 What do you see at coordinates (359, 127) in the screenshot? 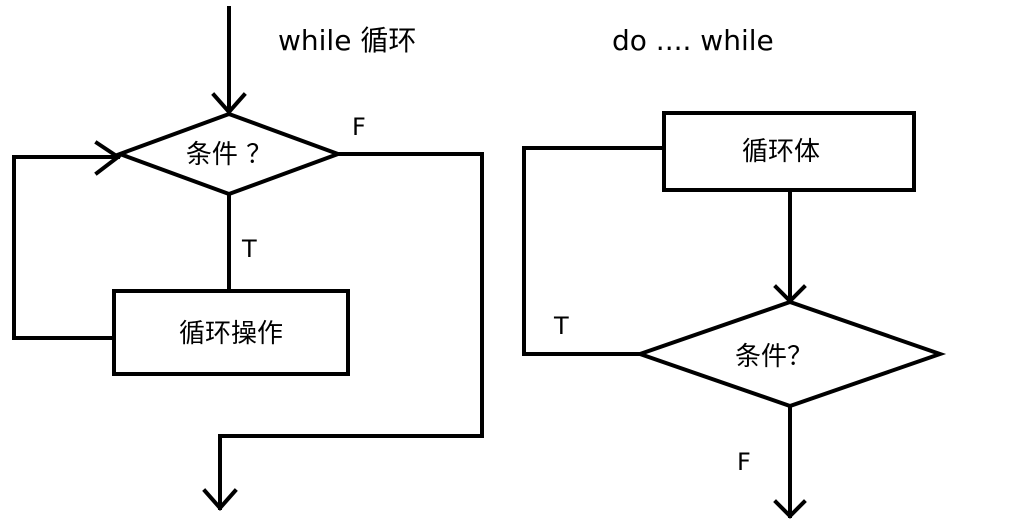
I see `while-false-label: F` at bounding box center [359, 127].